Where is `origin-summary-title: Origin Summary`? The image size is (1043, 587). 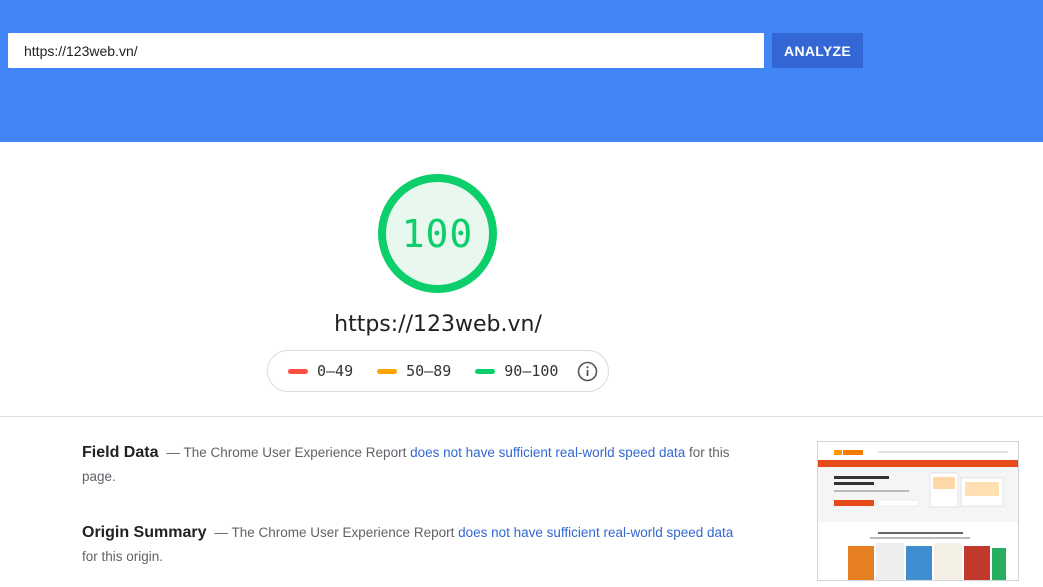
origin-summary-title: Origin Summary is located at coordinates (144, 532).